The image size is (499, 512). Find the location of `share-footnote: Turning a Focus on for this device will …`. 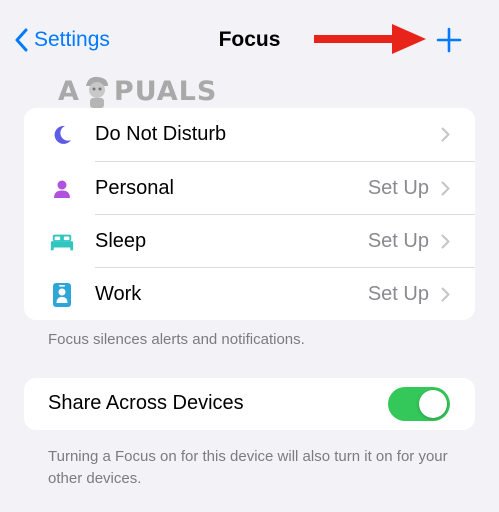

share-footnote: Turning a Focus on for this device will … is located at coordinates (248, 467).